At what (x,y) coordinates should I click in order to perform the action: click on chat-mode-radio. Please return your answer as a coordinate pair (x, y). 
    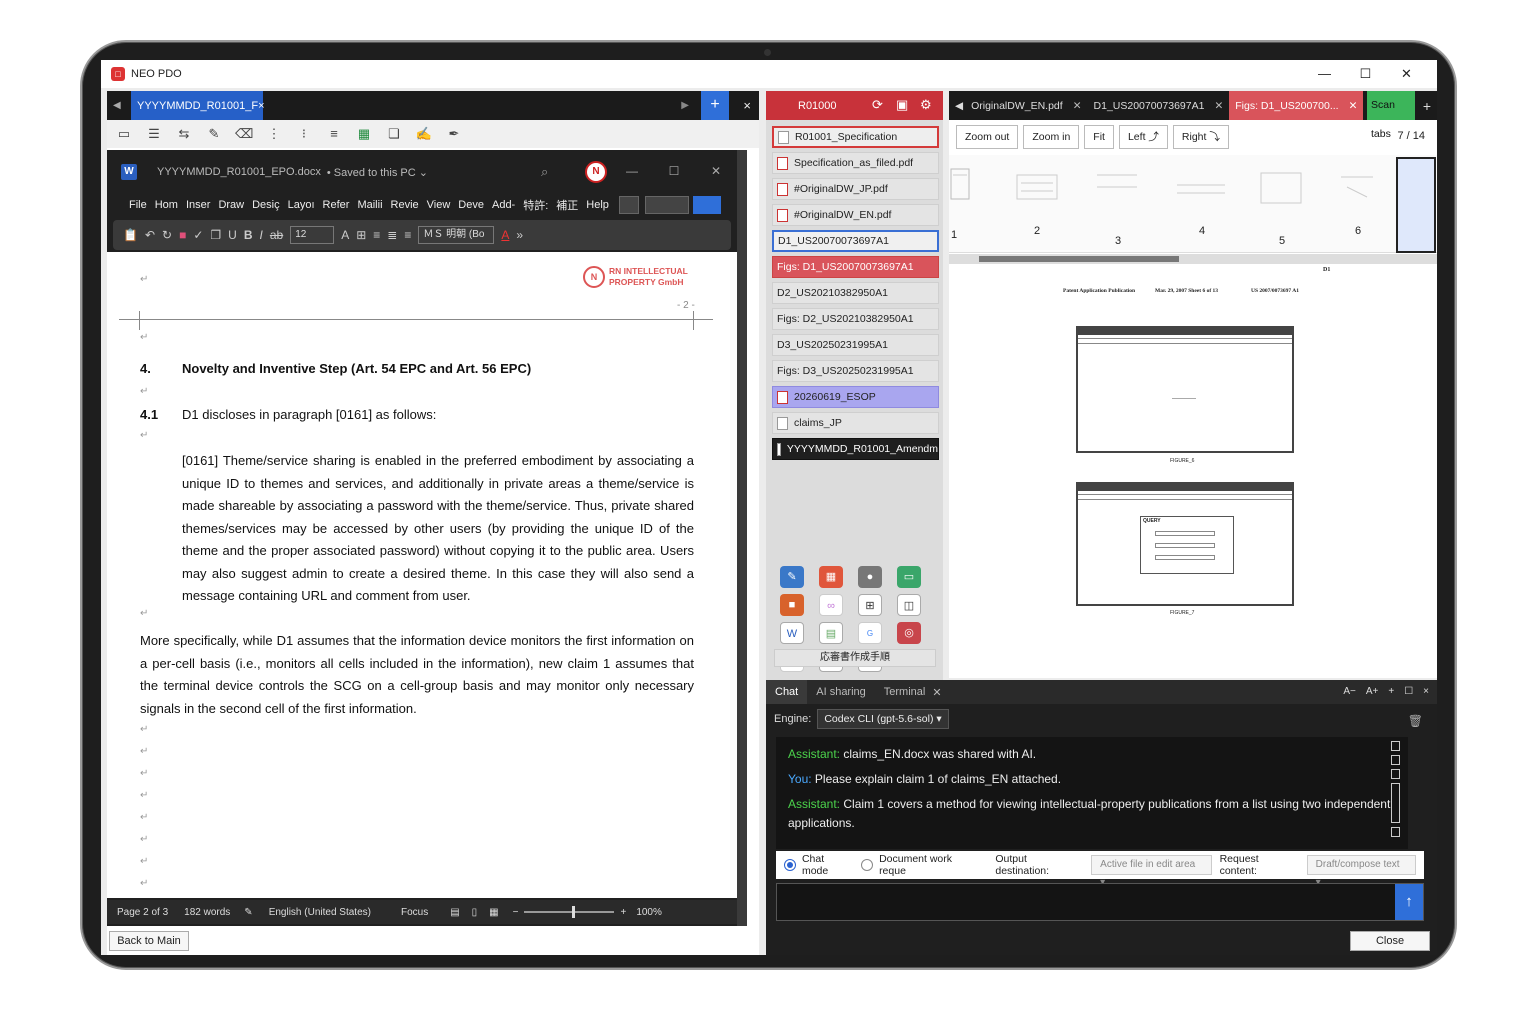
    Looking at the image, I should click on (790, 865).